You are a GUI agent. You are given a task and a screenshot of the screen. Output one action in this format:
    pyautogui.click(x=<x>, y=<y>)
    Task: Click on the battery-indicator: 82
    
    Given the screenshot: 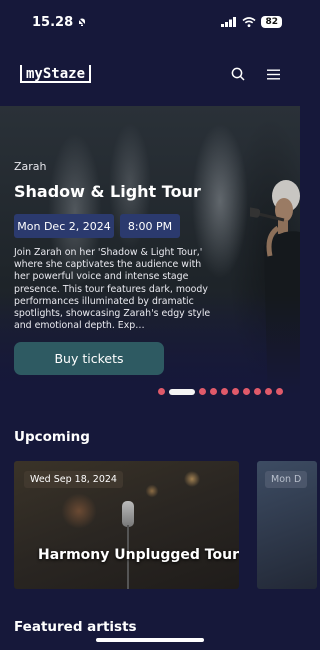 What is the action you would take?
    pyautogui.click(x=271, y=22)
    